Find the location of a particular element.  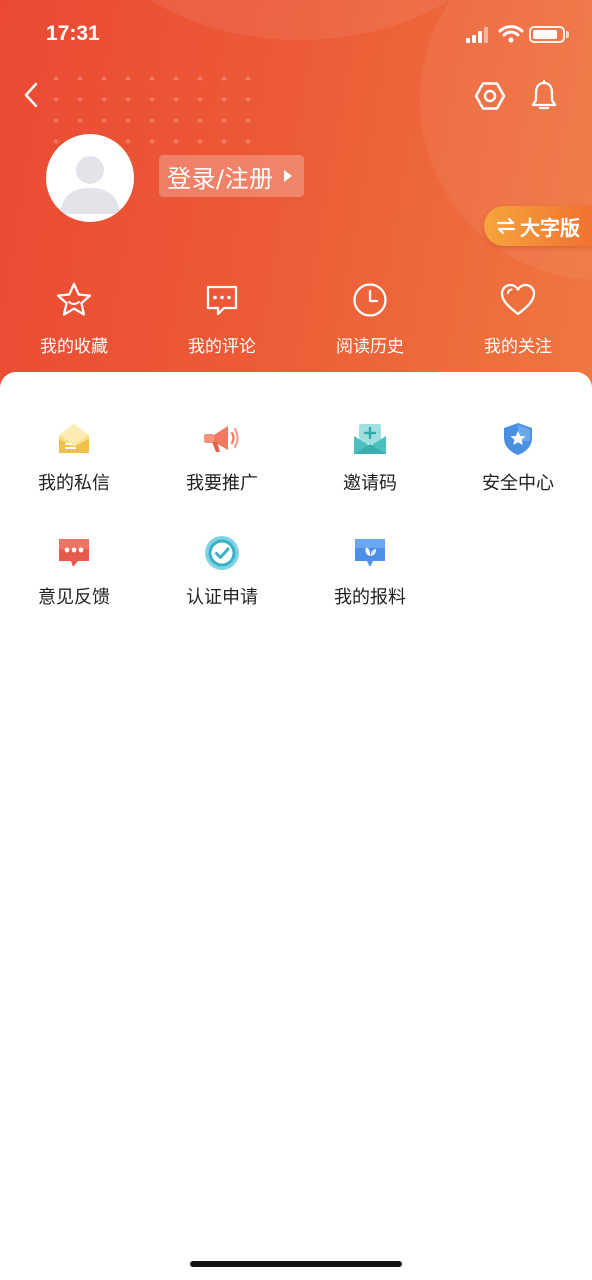

service-news-tip: 我的报料 is located at coordinates (370, 571).